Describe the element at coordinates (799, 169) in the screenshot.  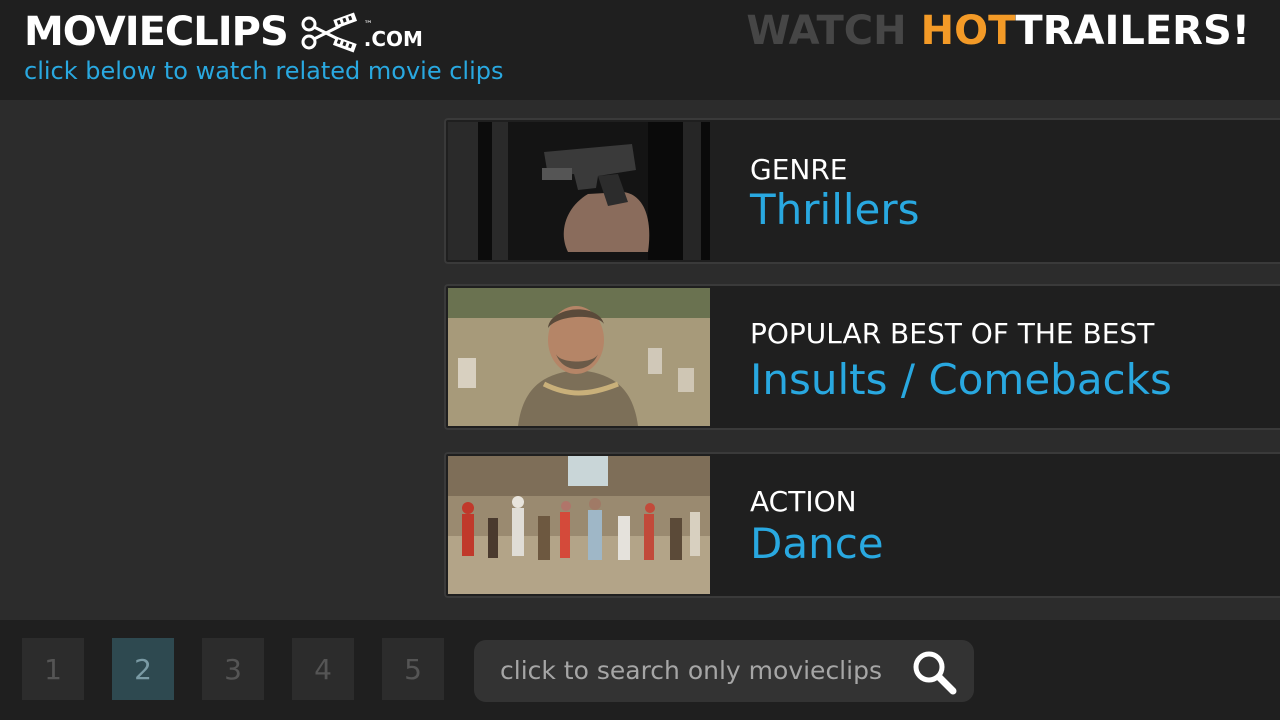
I see `card-category: GENRE` at that location.